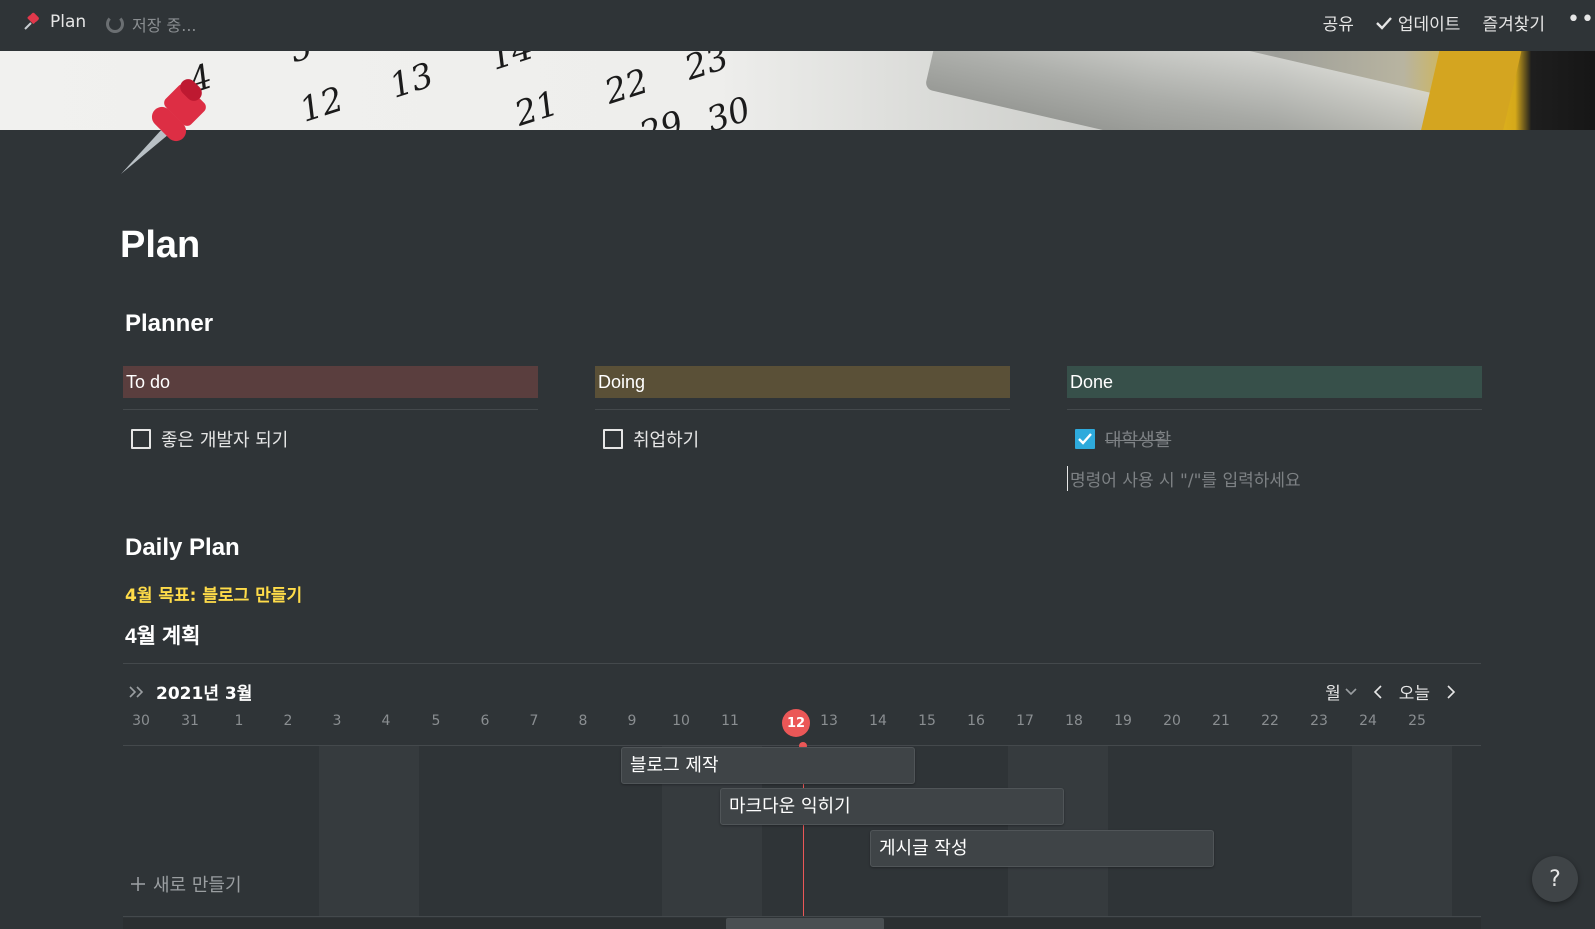 Image resolution: width=1595 pixels, height=929 pixels. I want to click on chevron-down-icon, so click(1351, 691).